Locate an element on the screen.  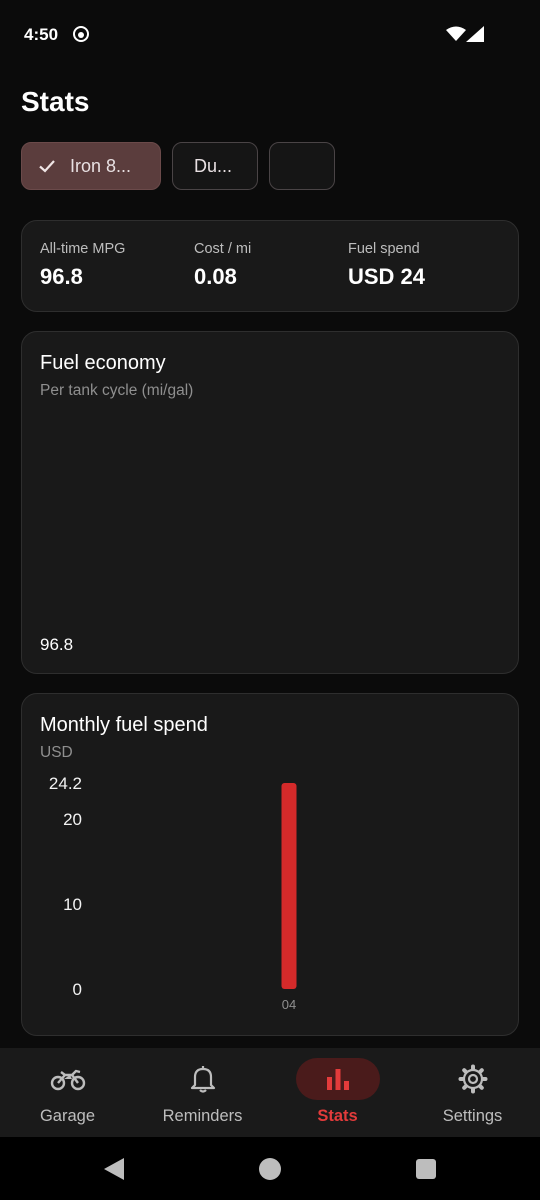
system-nav-bar is located at coordinates (270, 1168).